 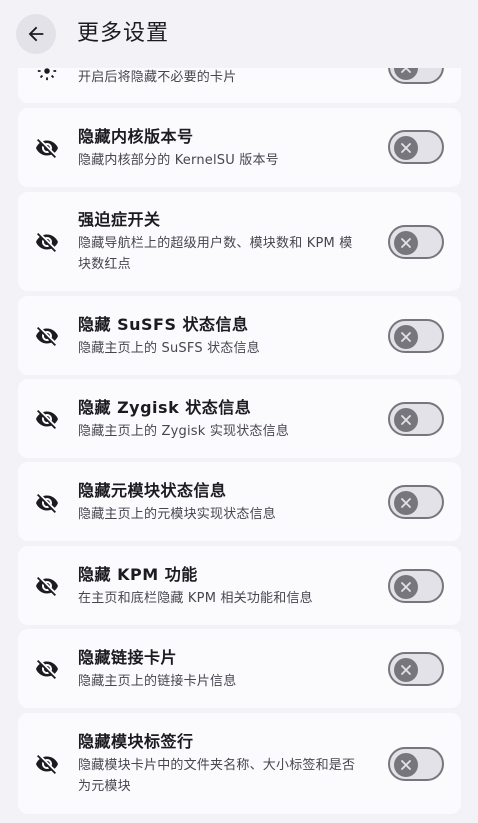 What do you see at coordinates (239, 668) in the screenshot?
I see `setting-card-hide-link-card: 隐藏链接卡片 隐藏主页上的链接卡片信息` at bounding box center [239, 668].